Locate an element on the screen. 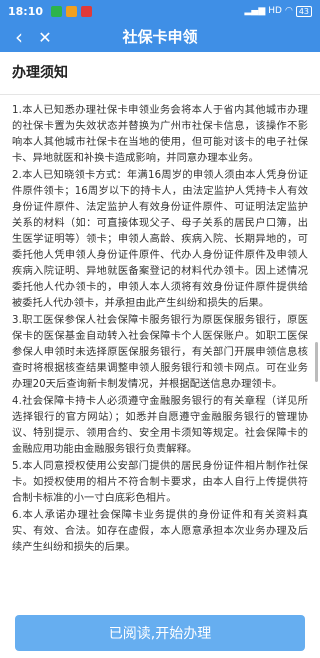  status-time: 18:10 is located at coordinates (26, 11).